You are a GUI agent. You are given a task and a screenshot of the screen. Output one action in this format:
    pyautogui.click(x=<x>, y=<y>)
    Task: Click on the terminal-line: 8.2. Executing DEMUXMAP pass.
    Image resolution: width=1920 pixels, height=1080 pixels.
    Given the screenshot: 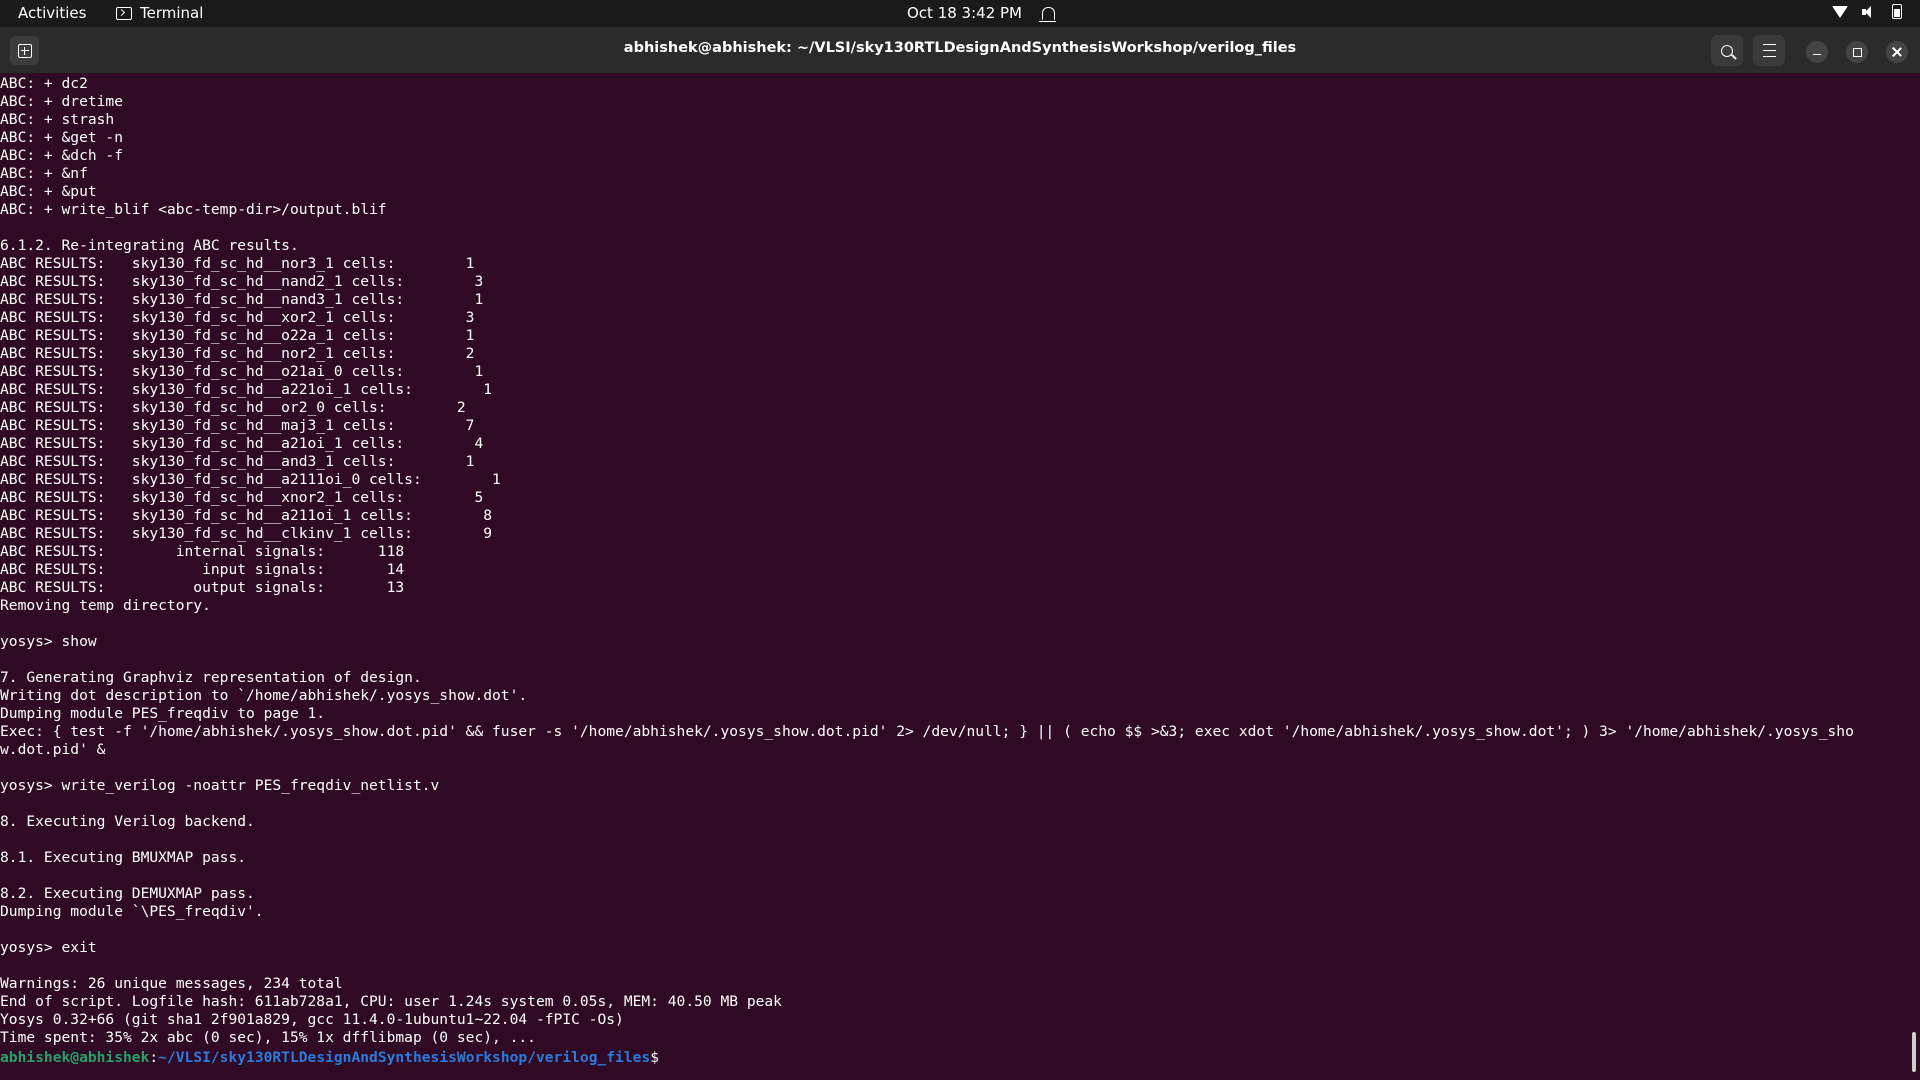 What is the action you would take?
    pyautogui.click(x=127, y=893)
    